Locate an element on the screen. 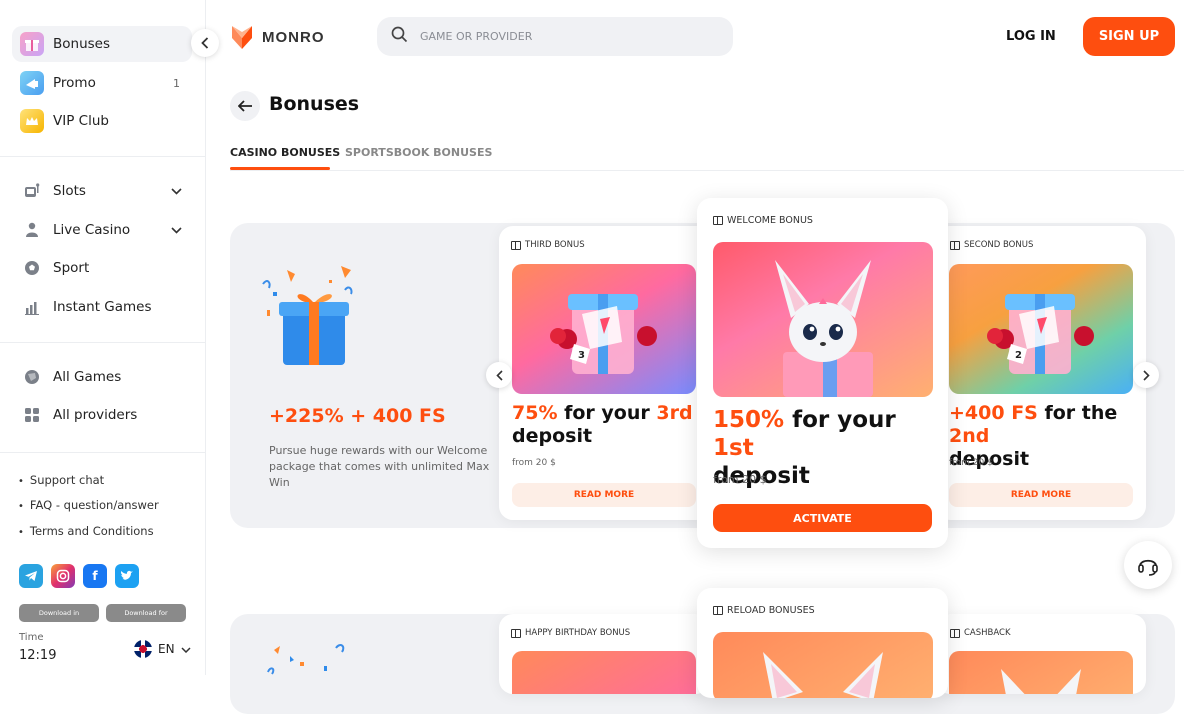  android-download-button: Download for is located at coordinates (146, 613).